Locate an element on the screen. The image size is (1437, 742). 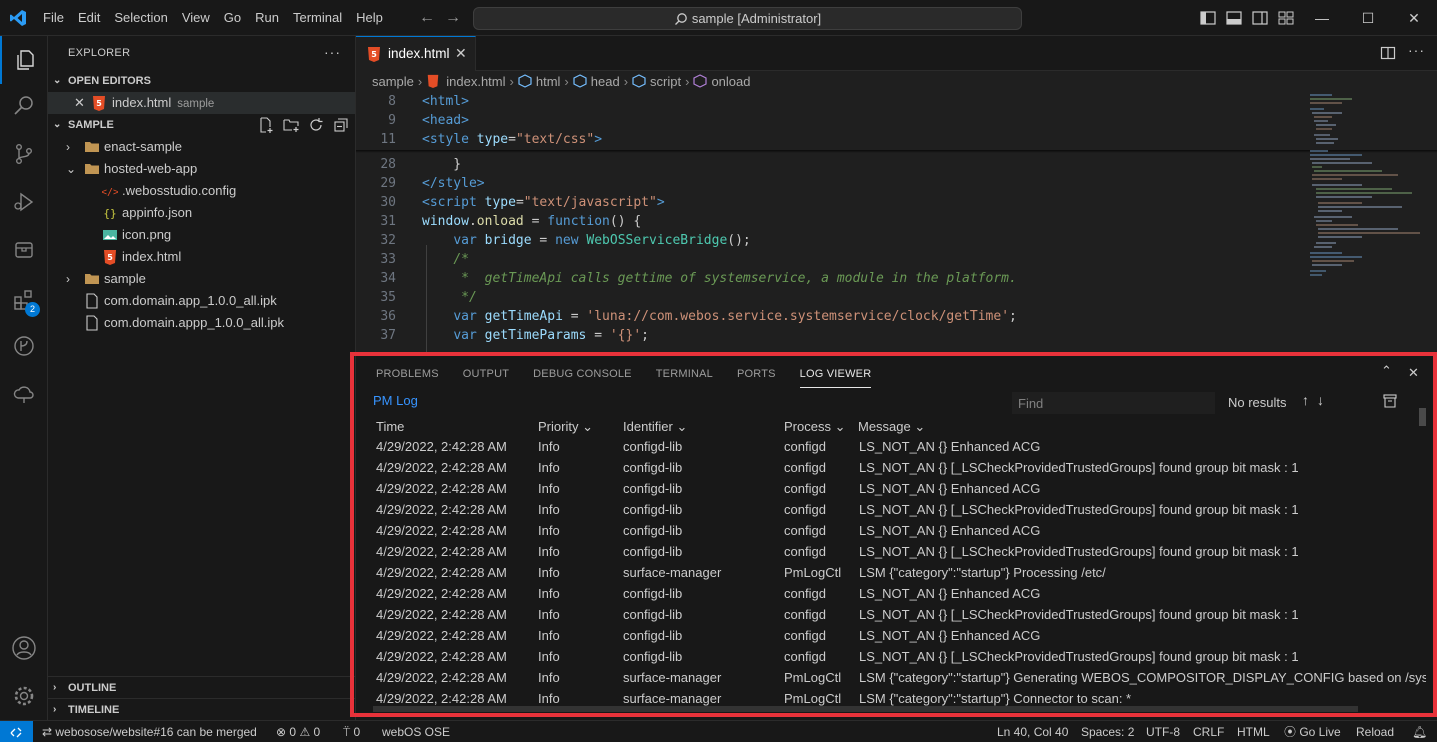
tree-file: </> .webosstudio.config is located at coordinates (201, 191).